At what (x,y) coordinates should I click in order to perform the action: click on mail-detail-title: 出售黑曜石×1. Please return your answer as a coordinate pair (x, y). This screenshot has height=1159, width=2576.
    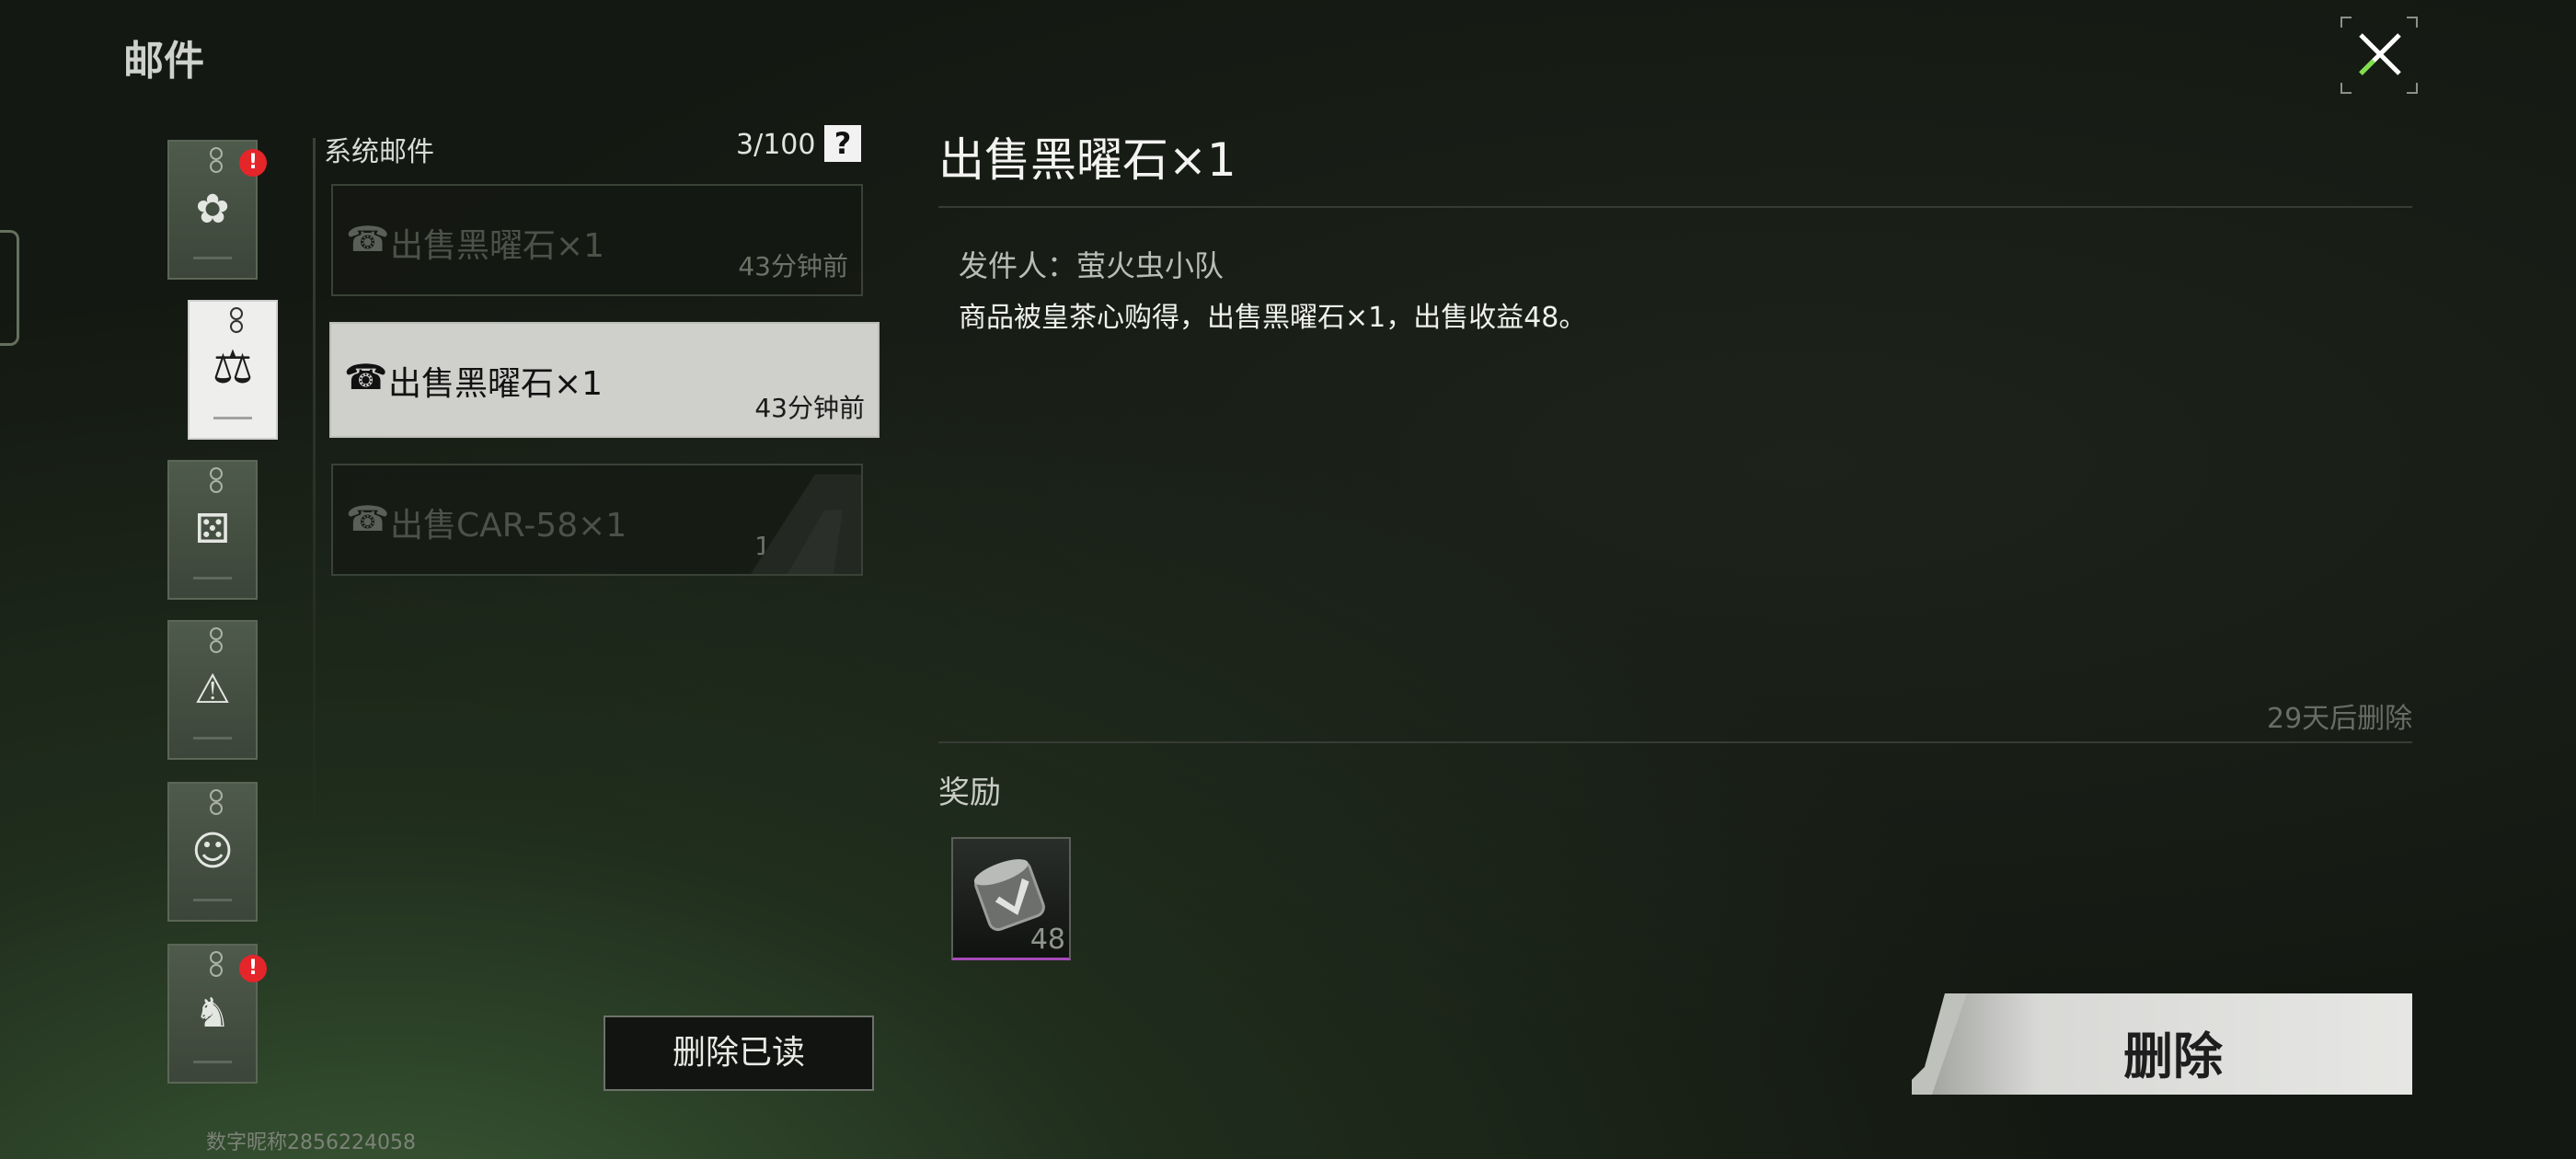
    Looking at the image, I should click on (1087, 160).